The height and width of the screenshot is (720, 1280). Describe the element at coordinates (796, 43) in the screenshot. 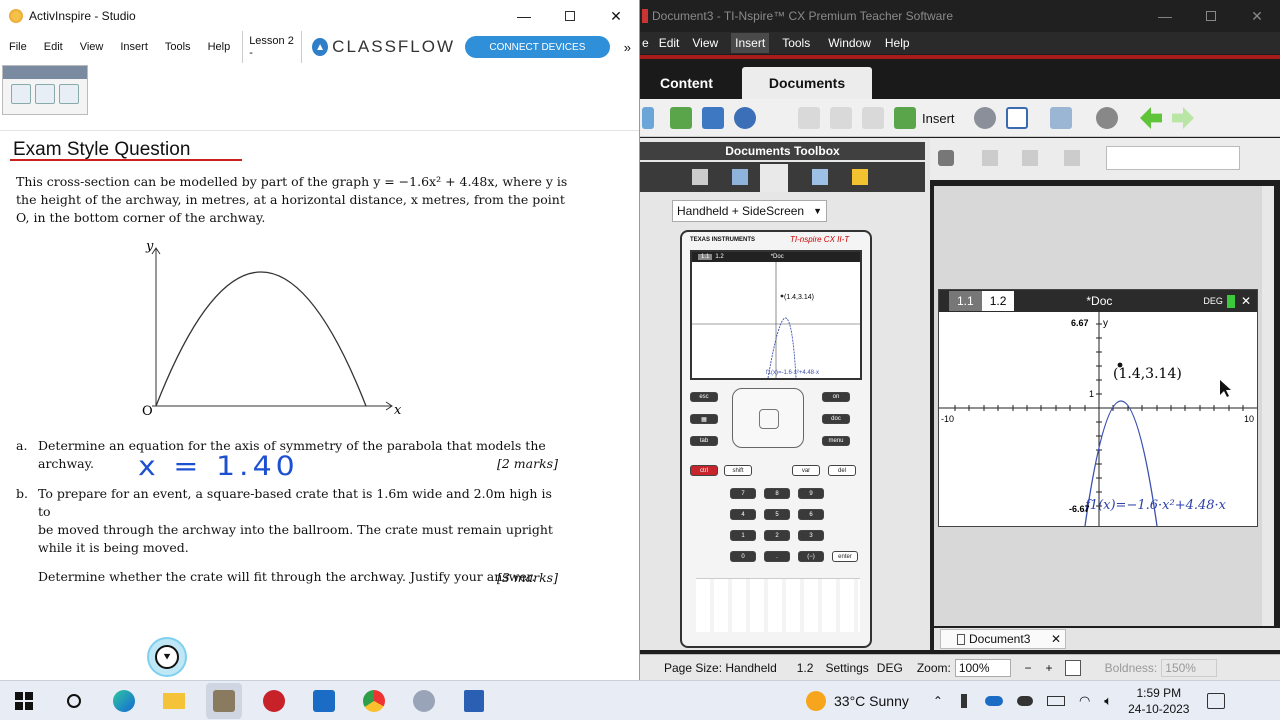

I see `nspire-menu-tools: Tools` at that location.